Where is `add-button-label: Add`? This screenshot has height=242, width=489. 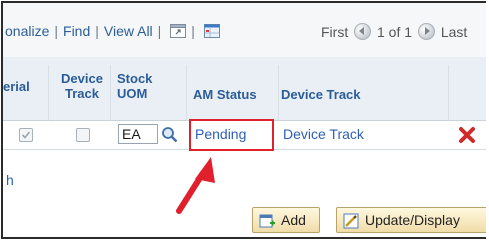 add-button-label: Add is located at coordinates (293, 220).